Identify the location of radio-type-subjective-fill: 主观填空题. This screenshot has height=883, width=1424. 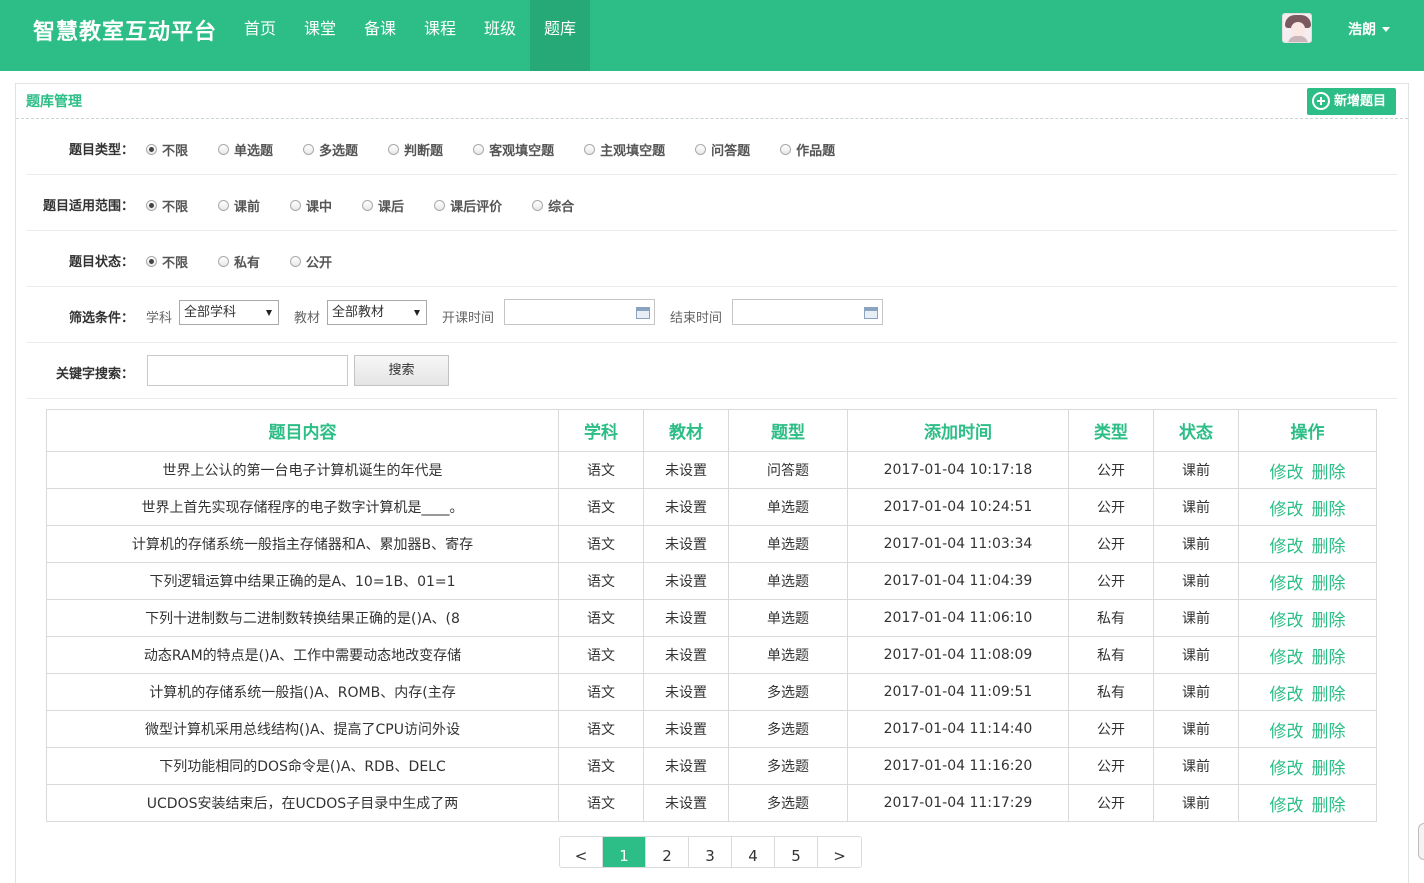
(624, 149).